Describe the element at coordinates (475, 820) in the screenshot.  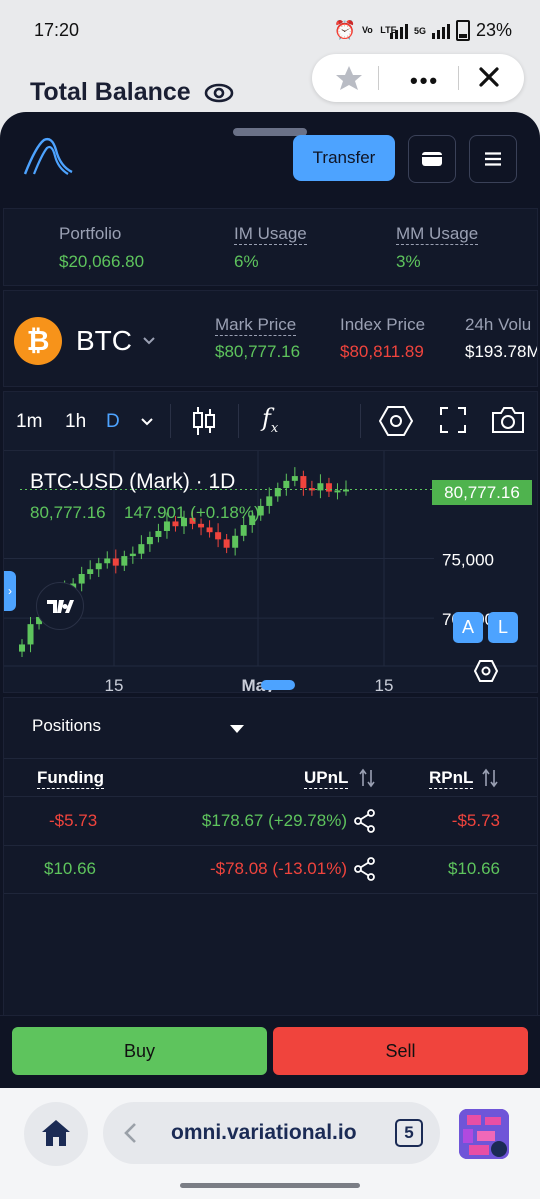
I see `rpnl-cell: -$5.73` at that location.